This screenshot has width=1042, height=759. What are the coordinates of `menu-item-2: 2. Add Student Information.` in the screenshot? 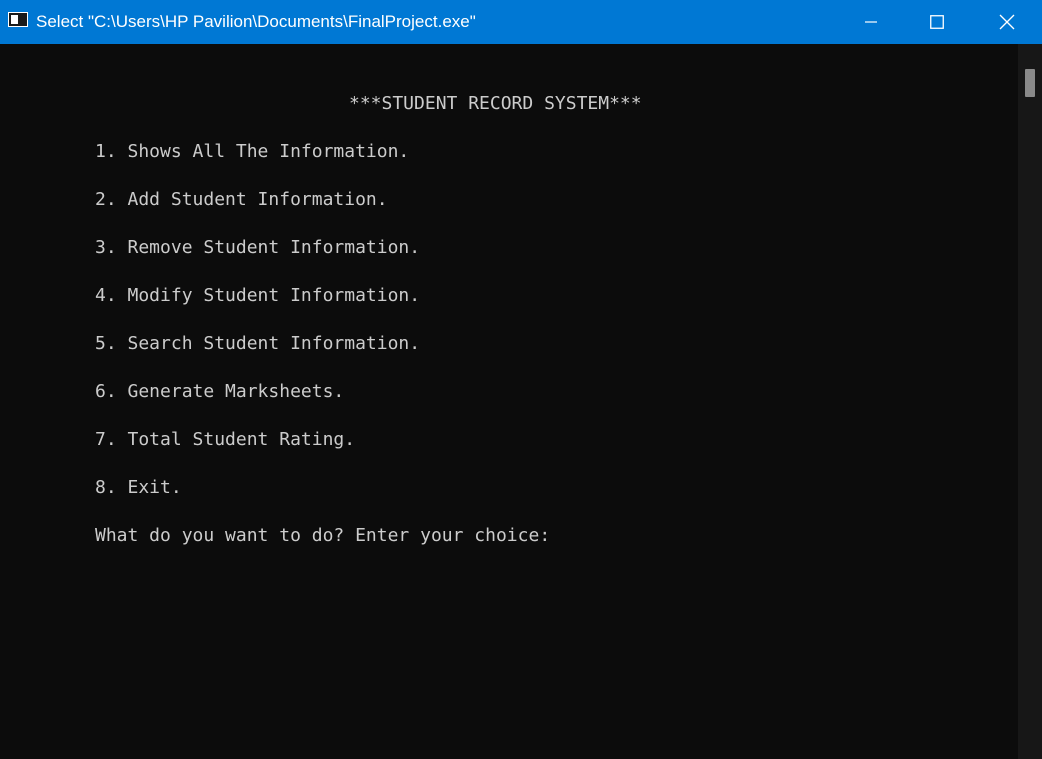 It's located at (241, 199).